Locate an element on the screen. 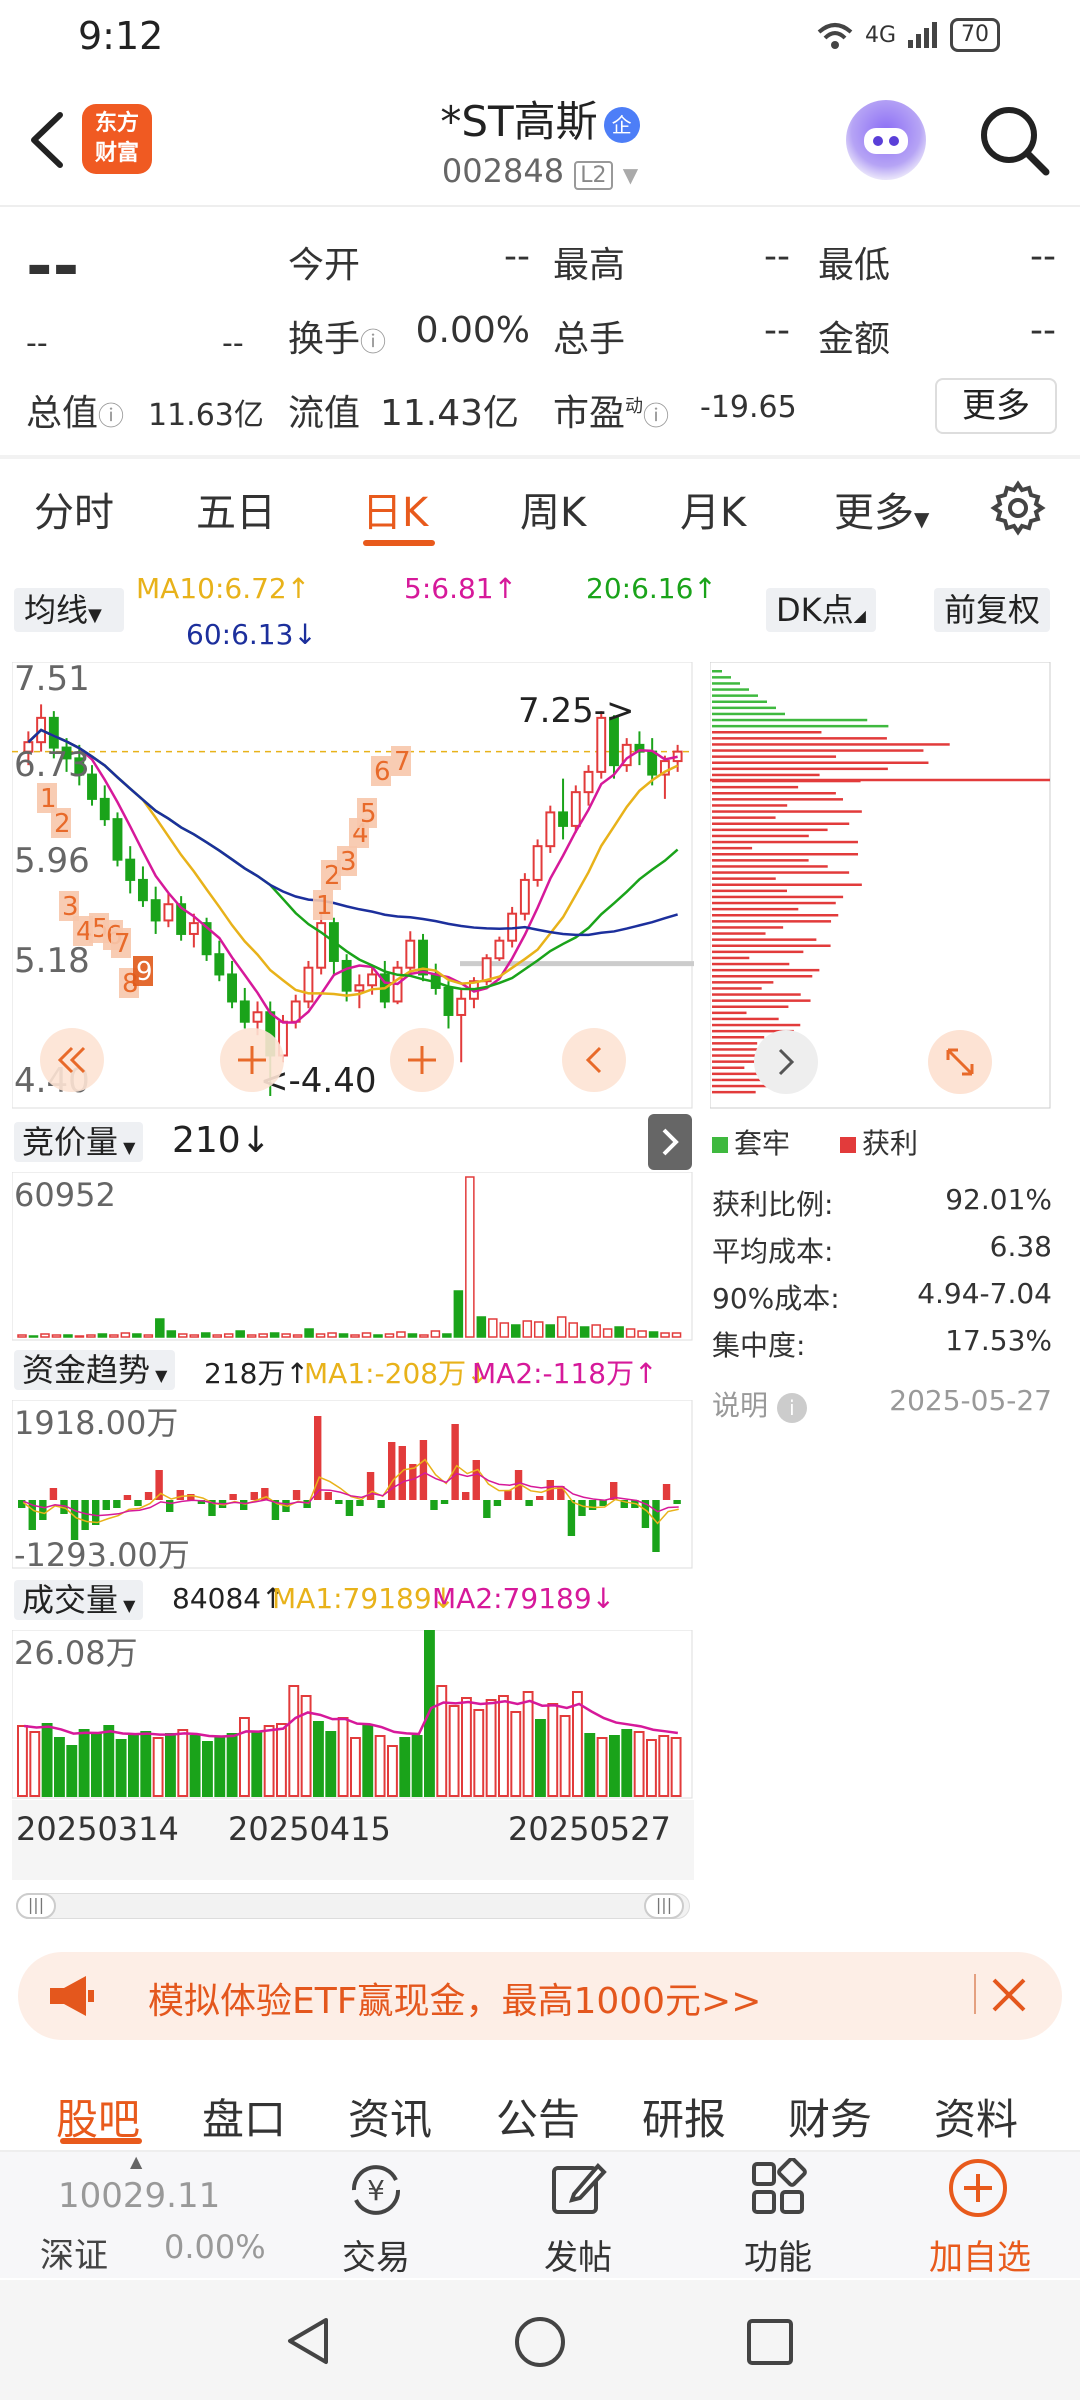 This screenshot has height=2400, width=1080. date-end: 20250527 is located at coordinates (589, 1829).